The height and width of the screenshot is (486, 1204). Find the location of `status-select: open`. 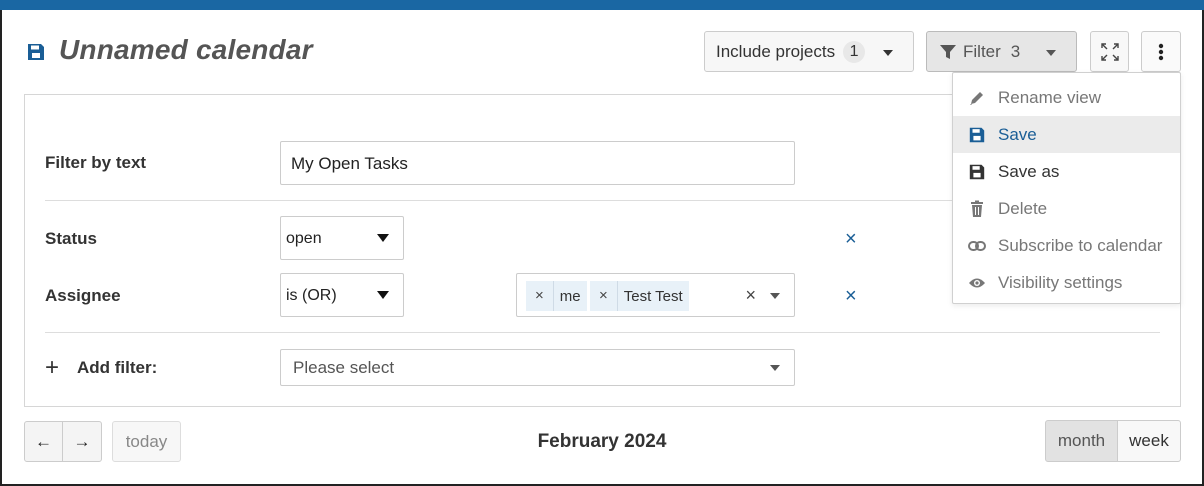

status-select: open is located at coordinates (342, 238).